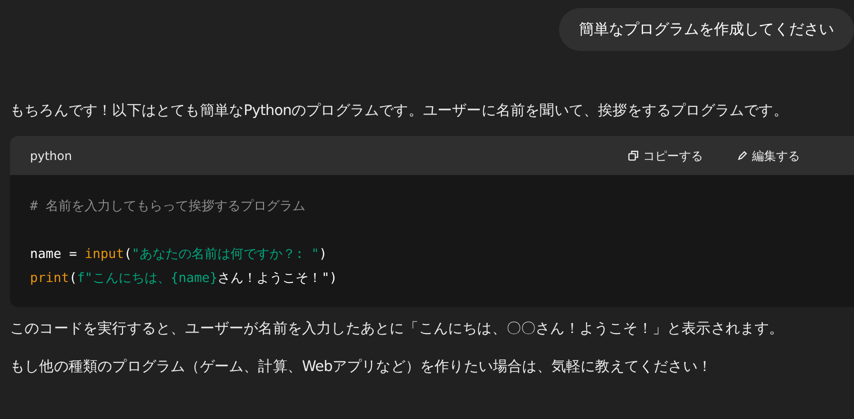 Image resolution: width=854 pixels, height=419 pixels. What do you see at coordinates (51, 156) in the screenshot?
I see `language-label: python` at bounding box center [51, 156].